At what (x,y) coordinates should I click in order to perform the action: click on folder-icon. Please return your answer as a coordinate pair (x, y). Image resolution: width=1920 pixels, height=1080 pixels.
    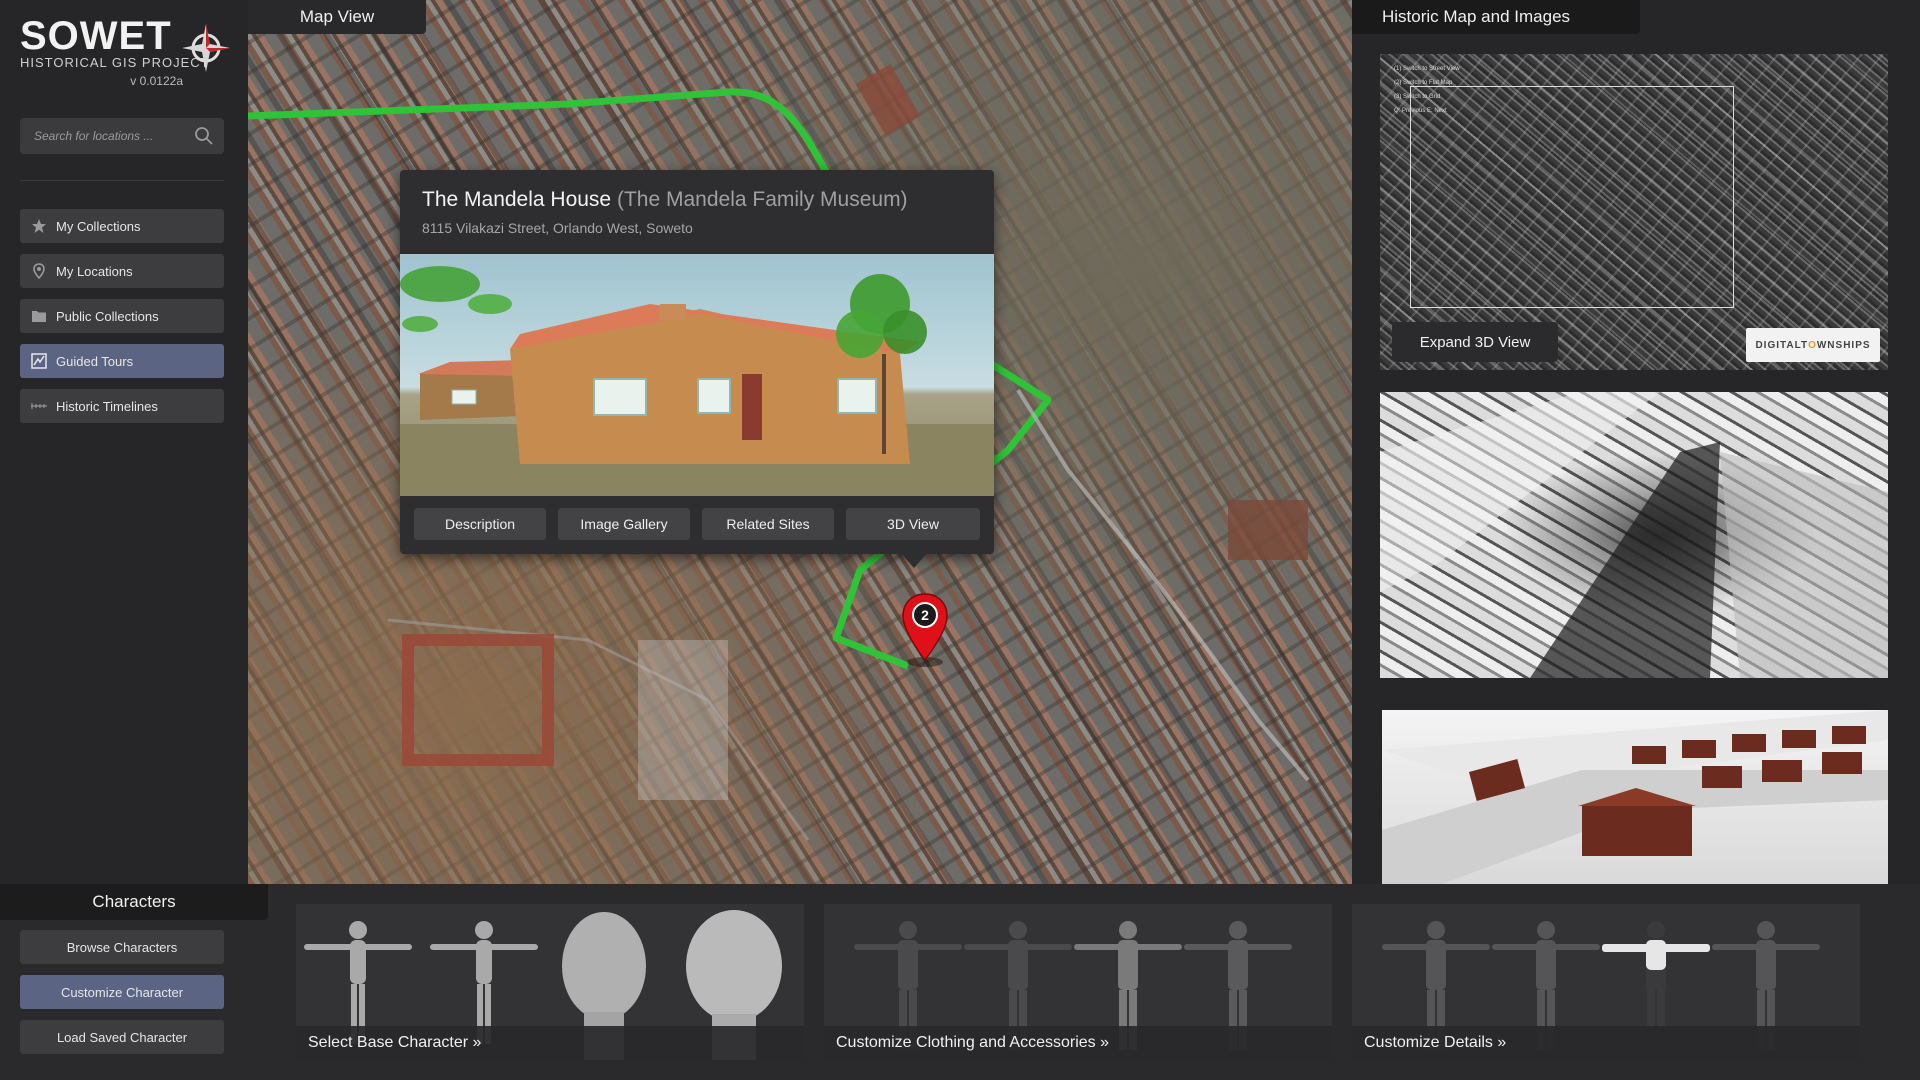
    Looking at the image, I should click on (39, 316).